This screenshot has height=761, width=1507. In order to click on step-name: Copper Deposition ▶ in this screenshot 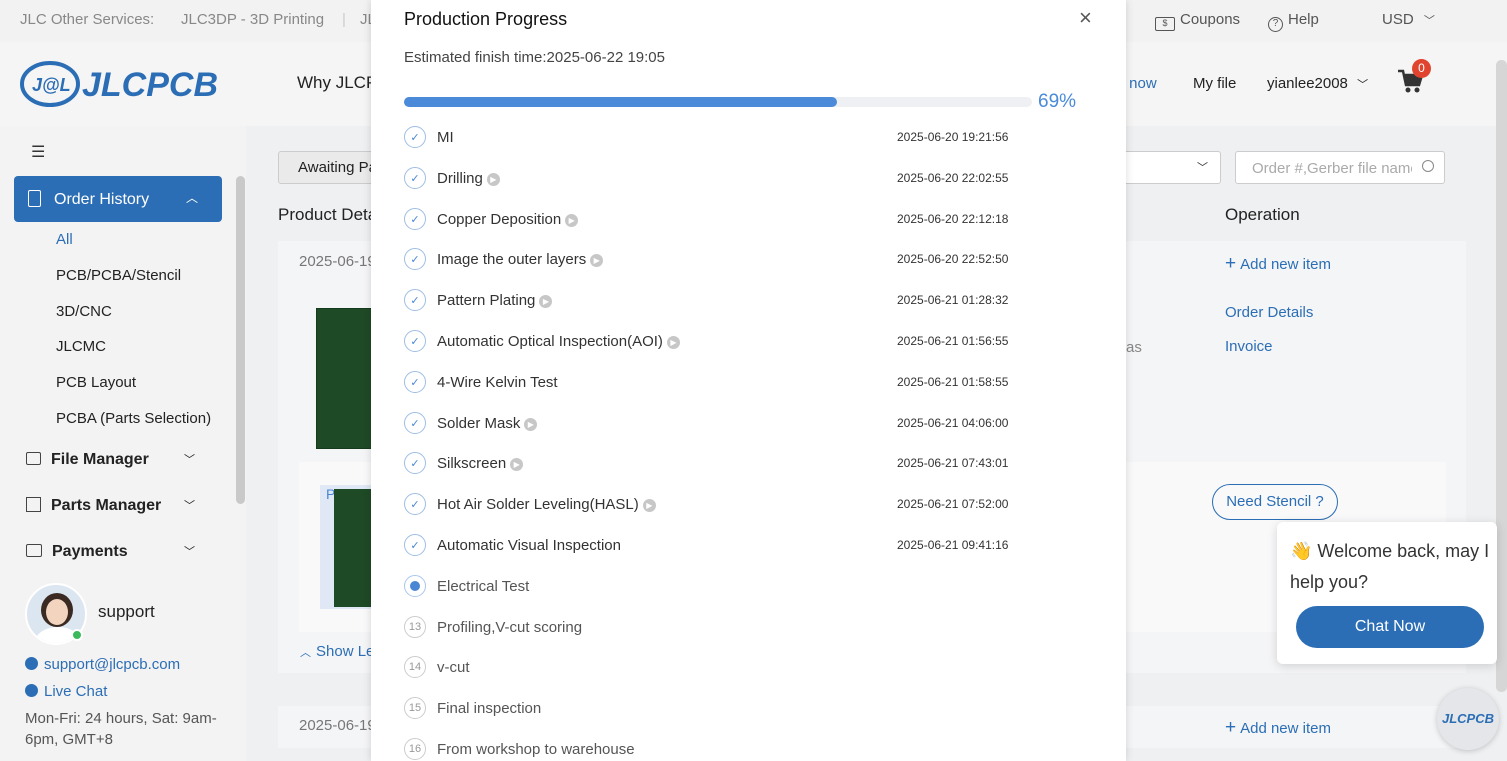, I will do `click(508, 219)`.